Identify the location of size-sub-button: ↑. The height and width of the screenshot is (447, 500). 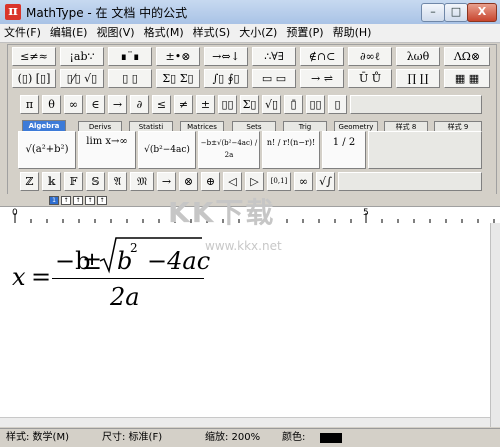
(66, 200).